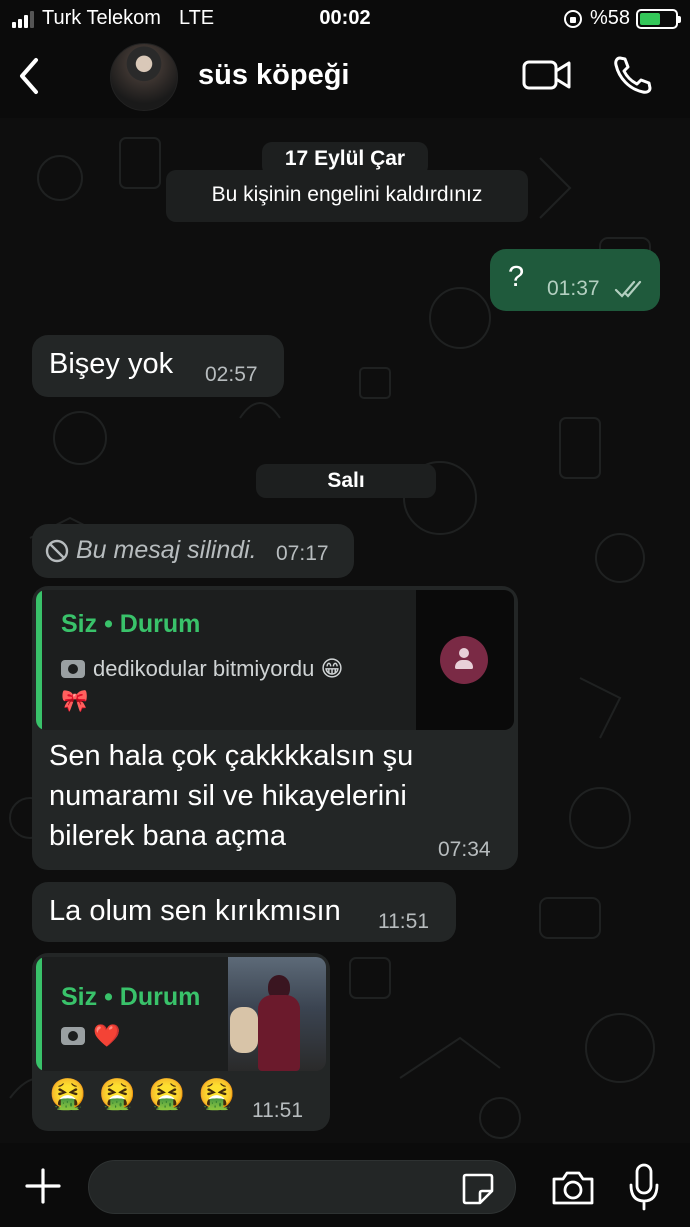 This screenshot has height=1227, width=690. I want to click on chat-header: süs köpeği, so click(345, 78).